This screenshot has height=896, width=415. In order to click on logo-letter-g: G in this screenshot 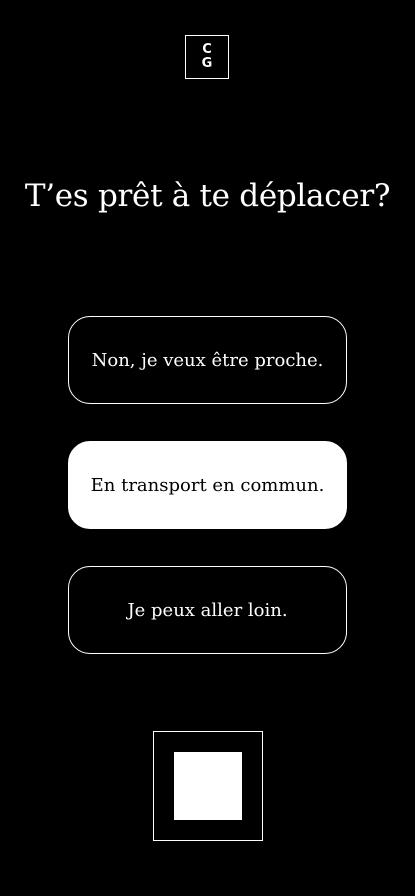, I will do `click(207, 63)`.